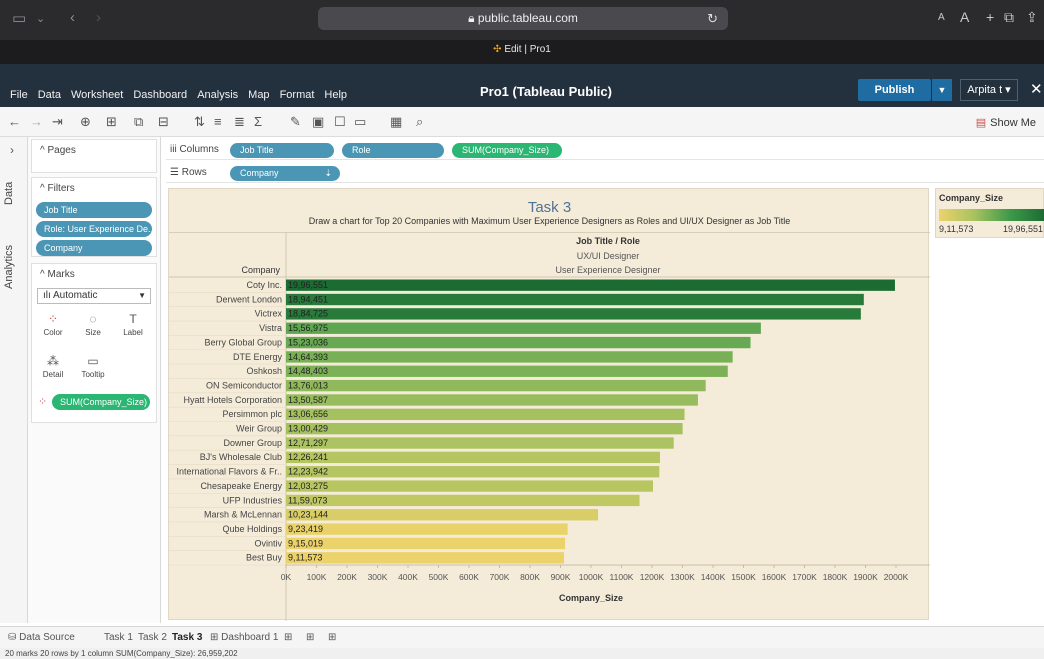 The height and width of the screenshot is (659, 1044). I want to click on sort-ascending-icon: ≡, so click(218, 121).